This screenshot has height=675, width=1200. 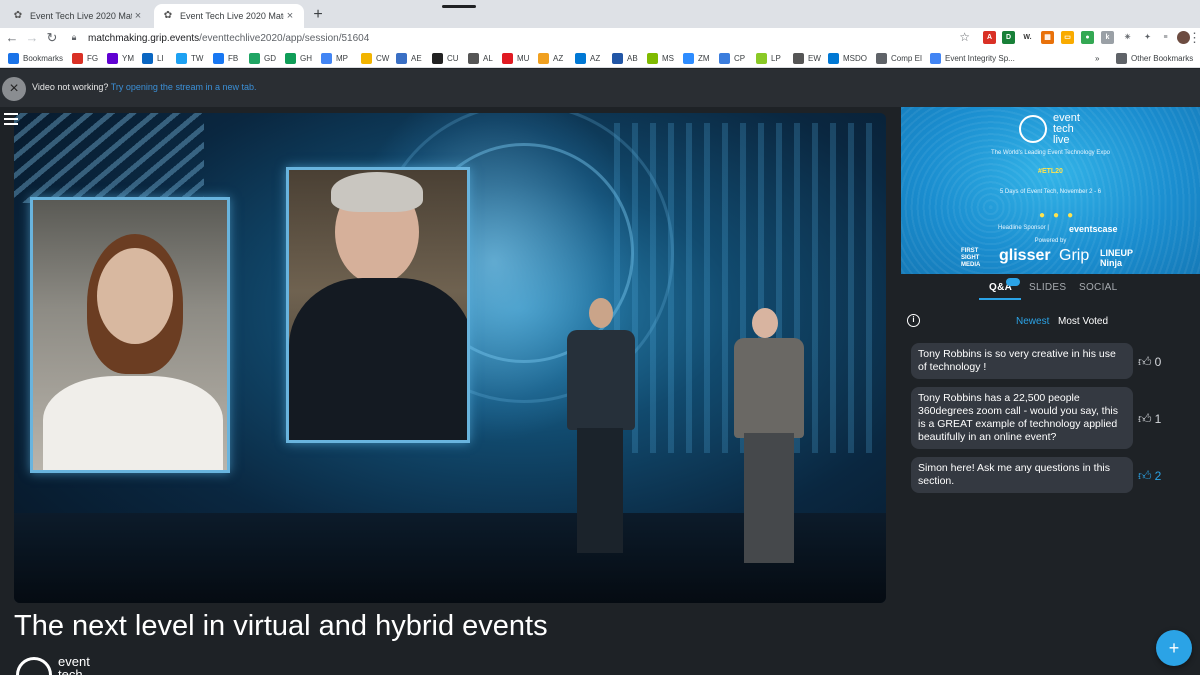 What do you see at coordinates (740, 58) in the screenshot?
I see `bookmark-label: CP` at bounding box center [740, 58].